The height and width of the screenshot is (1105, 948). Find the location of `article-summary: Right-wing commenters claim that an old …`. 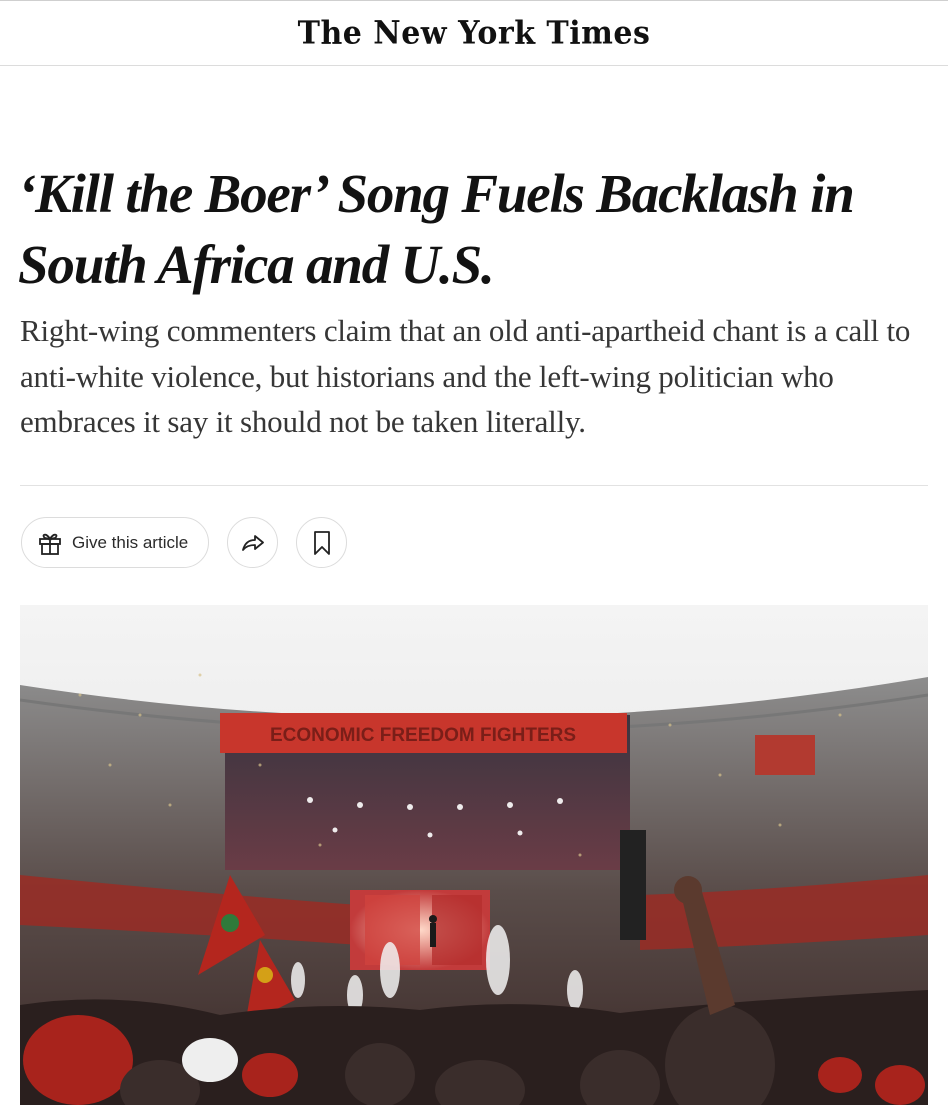

article-summary: Right-wing commenters claim that an old … is located at coordinates (465, 376).